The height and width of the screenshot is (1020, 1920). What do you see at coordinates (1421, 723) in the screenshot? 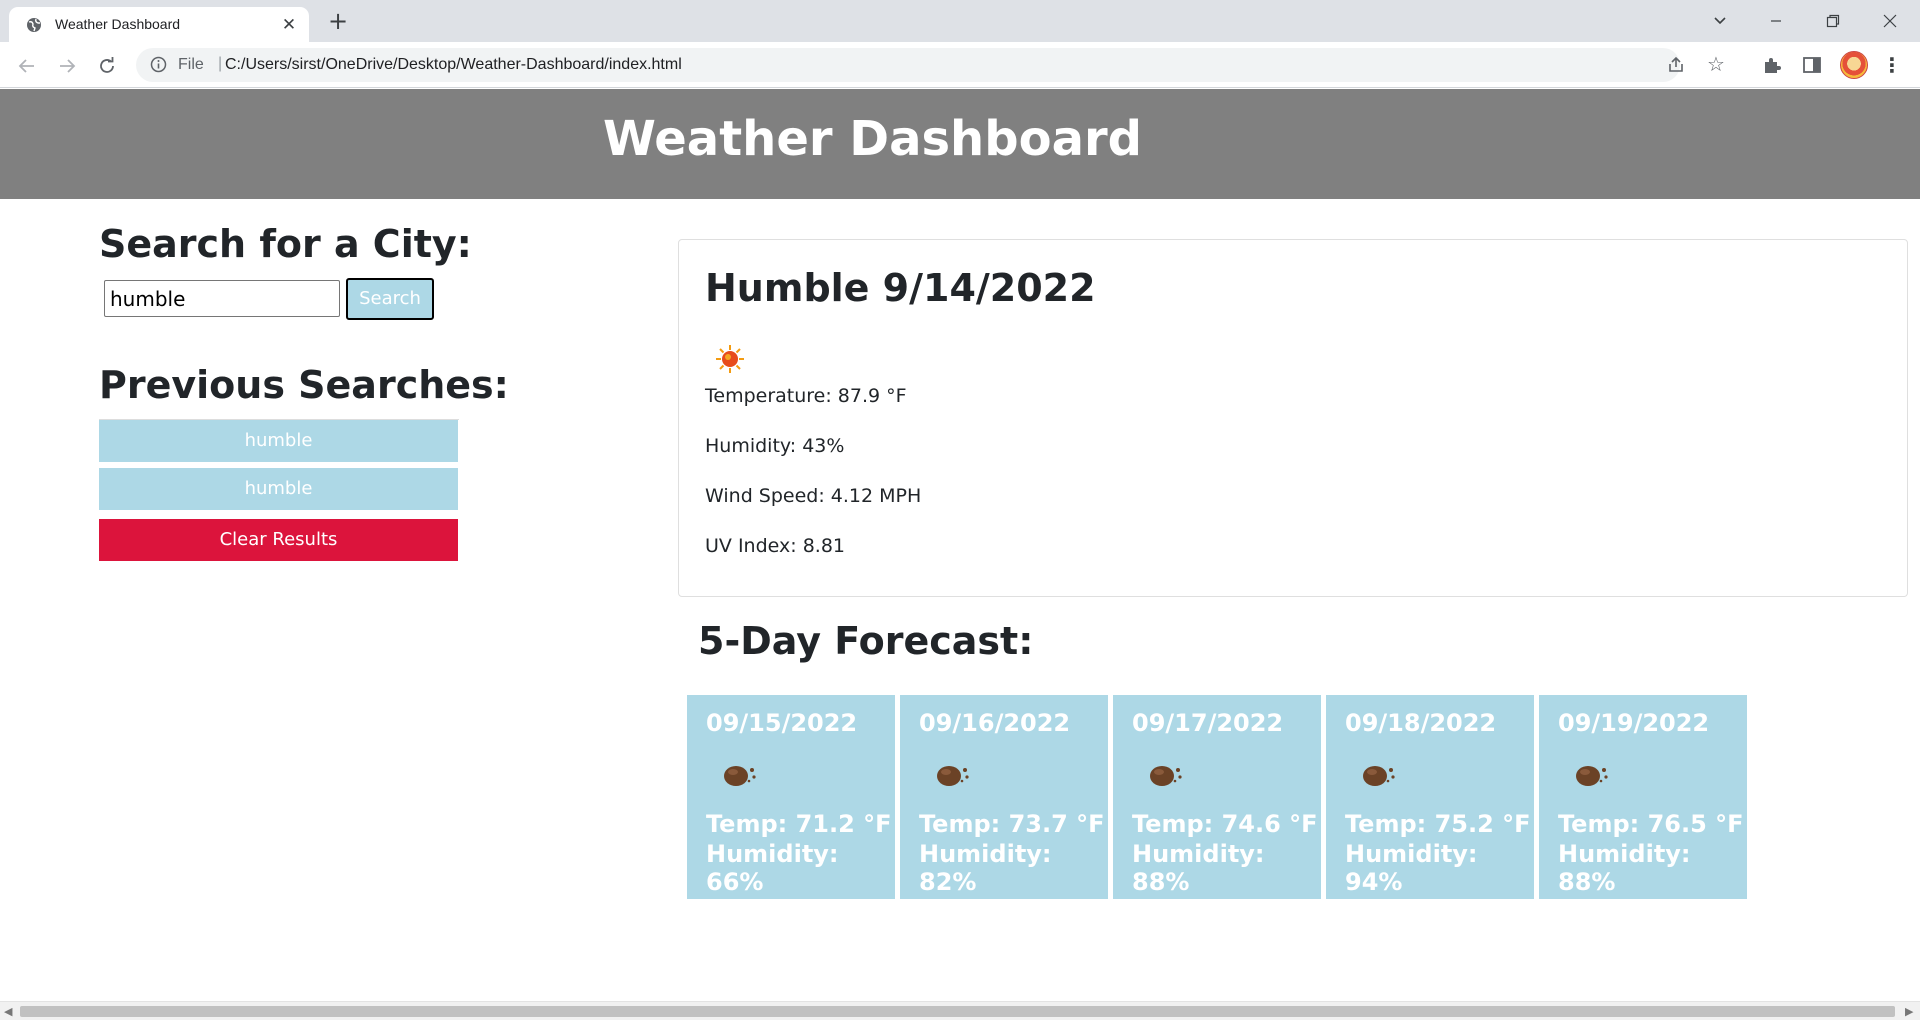
I see `forecast-date: 09/18/2022` at bounding box center [1421, 723].